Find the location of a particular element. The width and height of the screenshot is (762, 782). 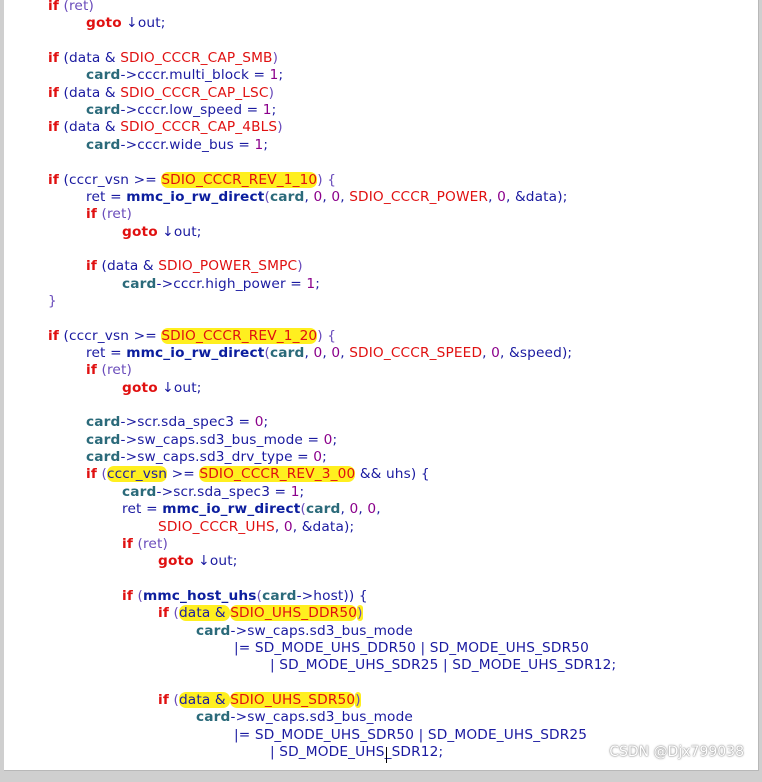

code-line: card->sw_caps.sd3_bus_mode = 0; is located at coordinates (211, 440).